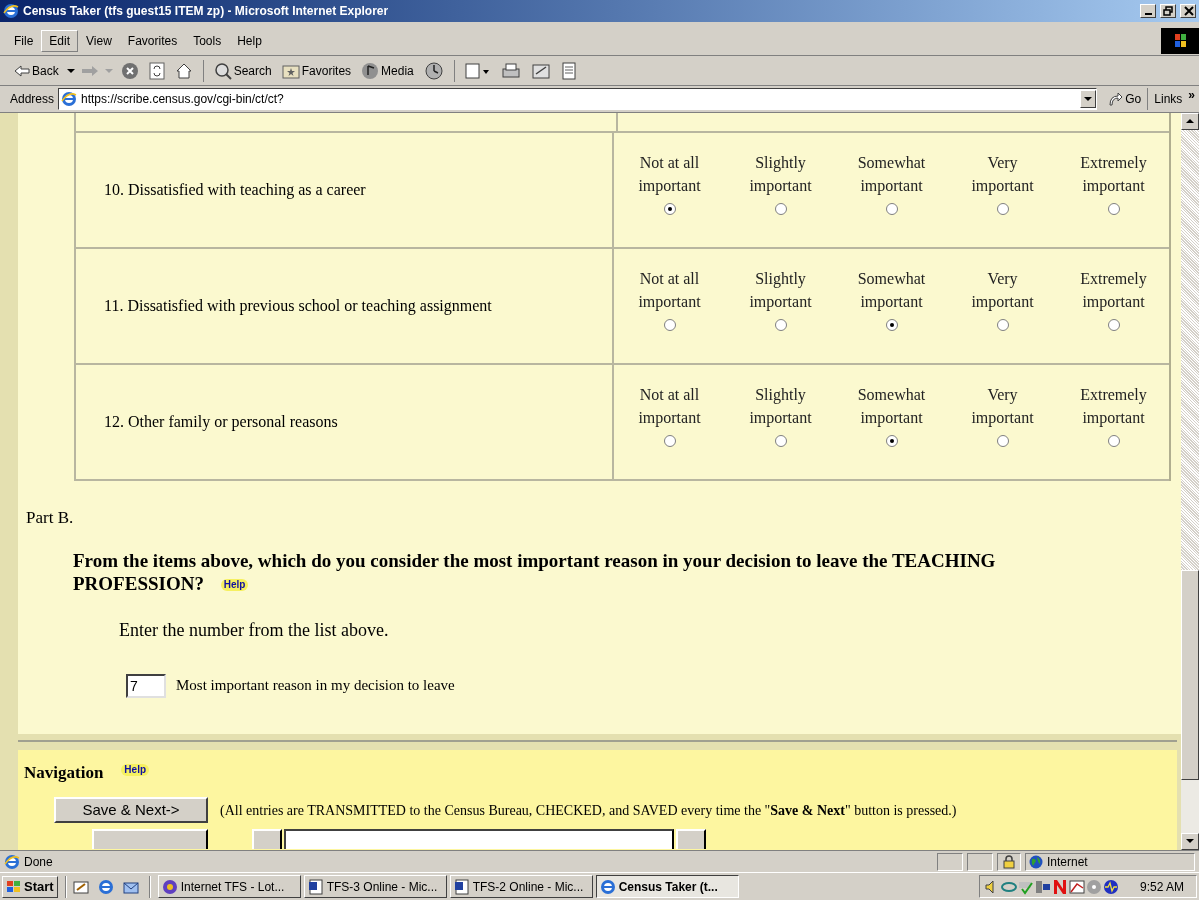 The height and width of the screenshot is (900, 1199). I want to click on computer-icon, so click(1042, 886).